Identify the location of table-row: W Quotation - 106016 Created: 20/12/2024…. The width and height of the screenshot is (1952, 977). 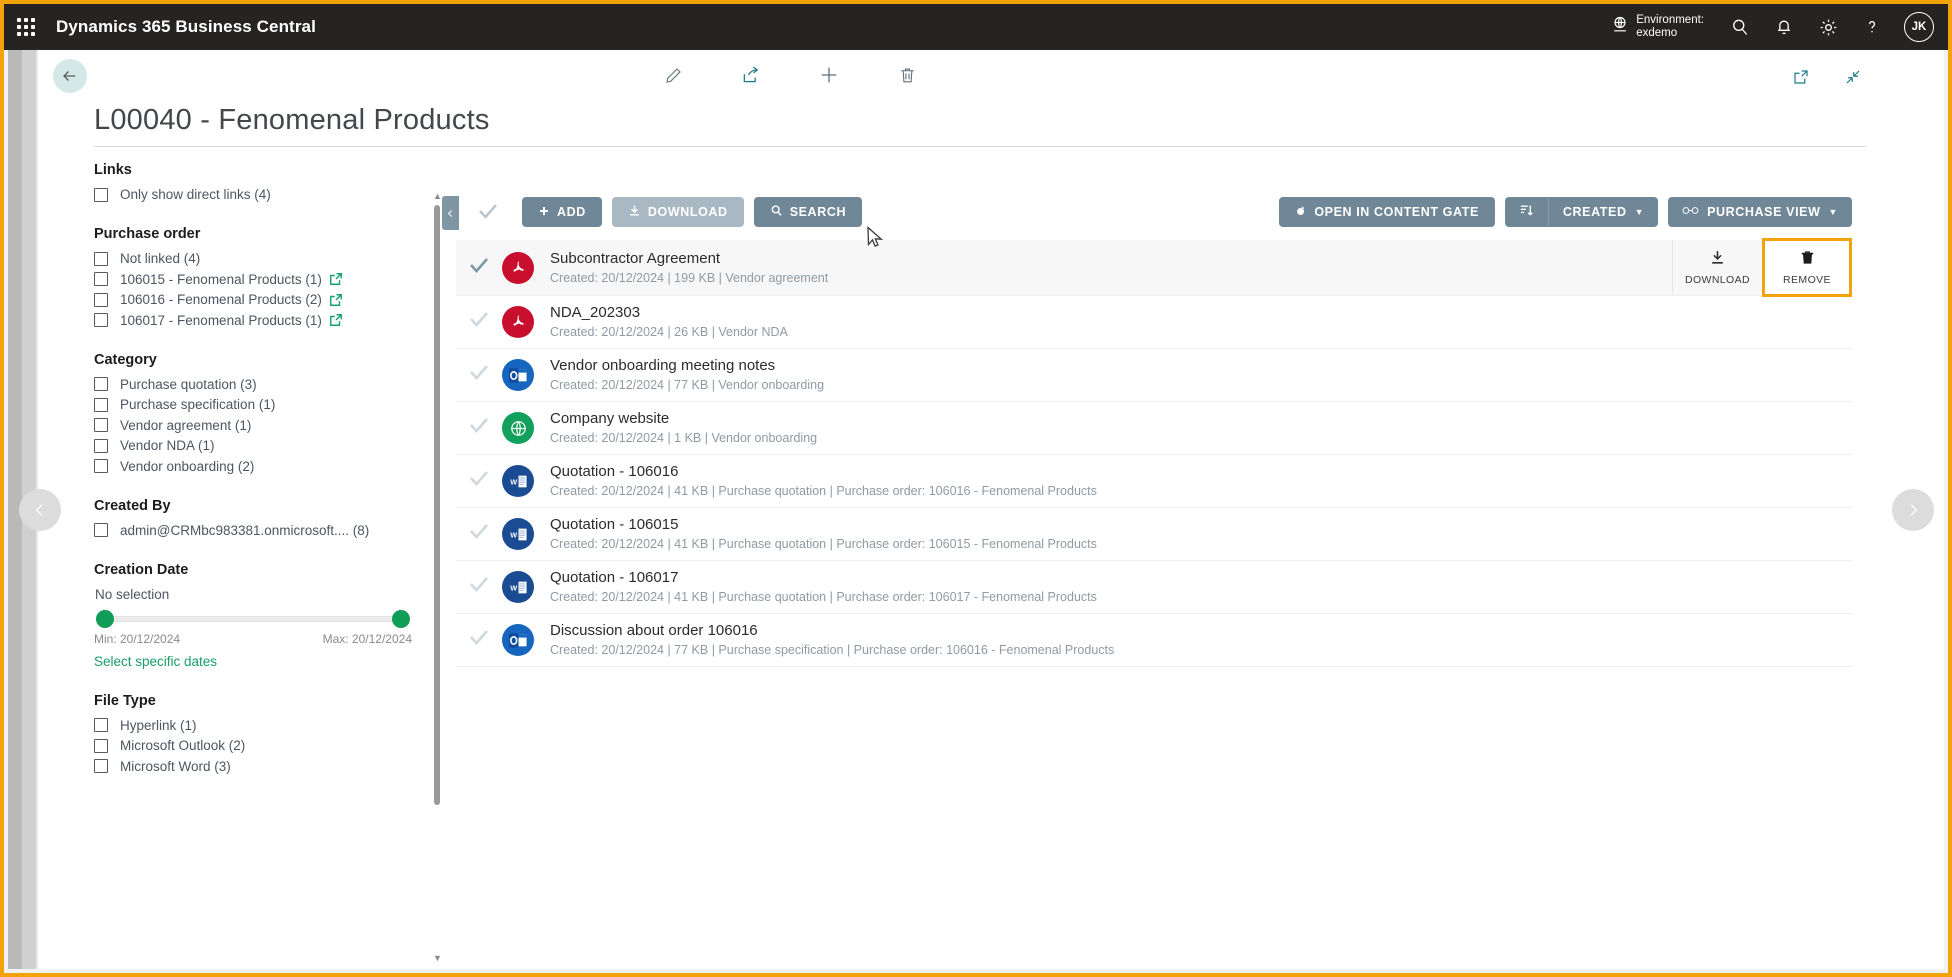
(1154, 481).